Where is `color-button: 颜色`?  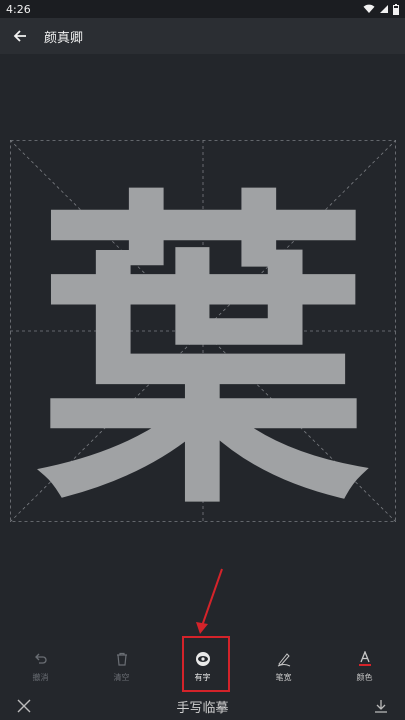
color-button: 颜色 is located at coordinates (364, 666).